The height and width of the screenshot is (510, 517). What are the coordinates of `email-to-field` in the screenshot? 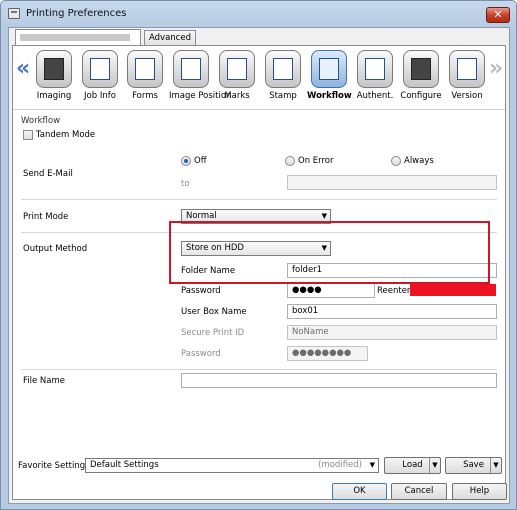 It's located at (392, 182).